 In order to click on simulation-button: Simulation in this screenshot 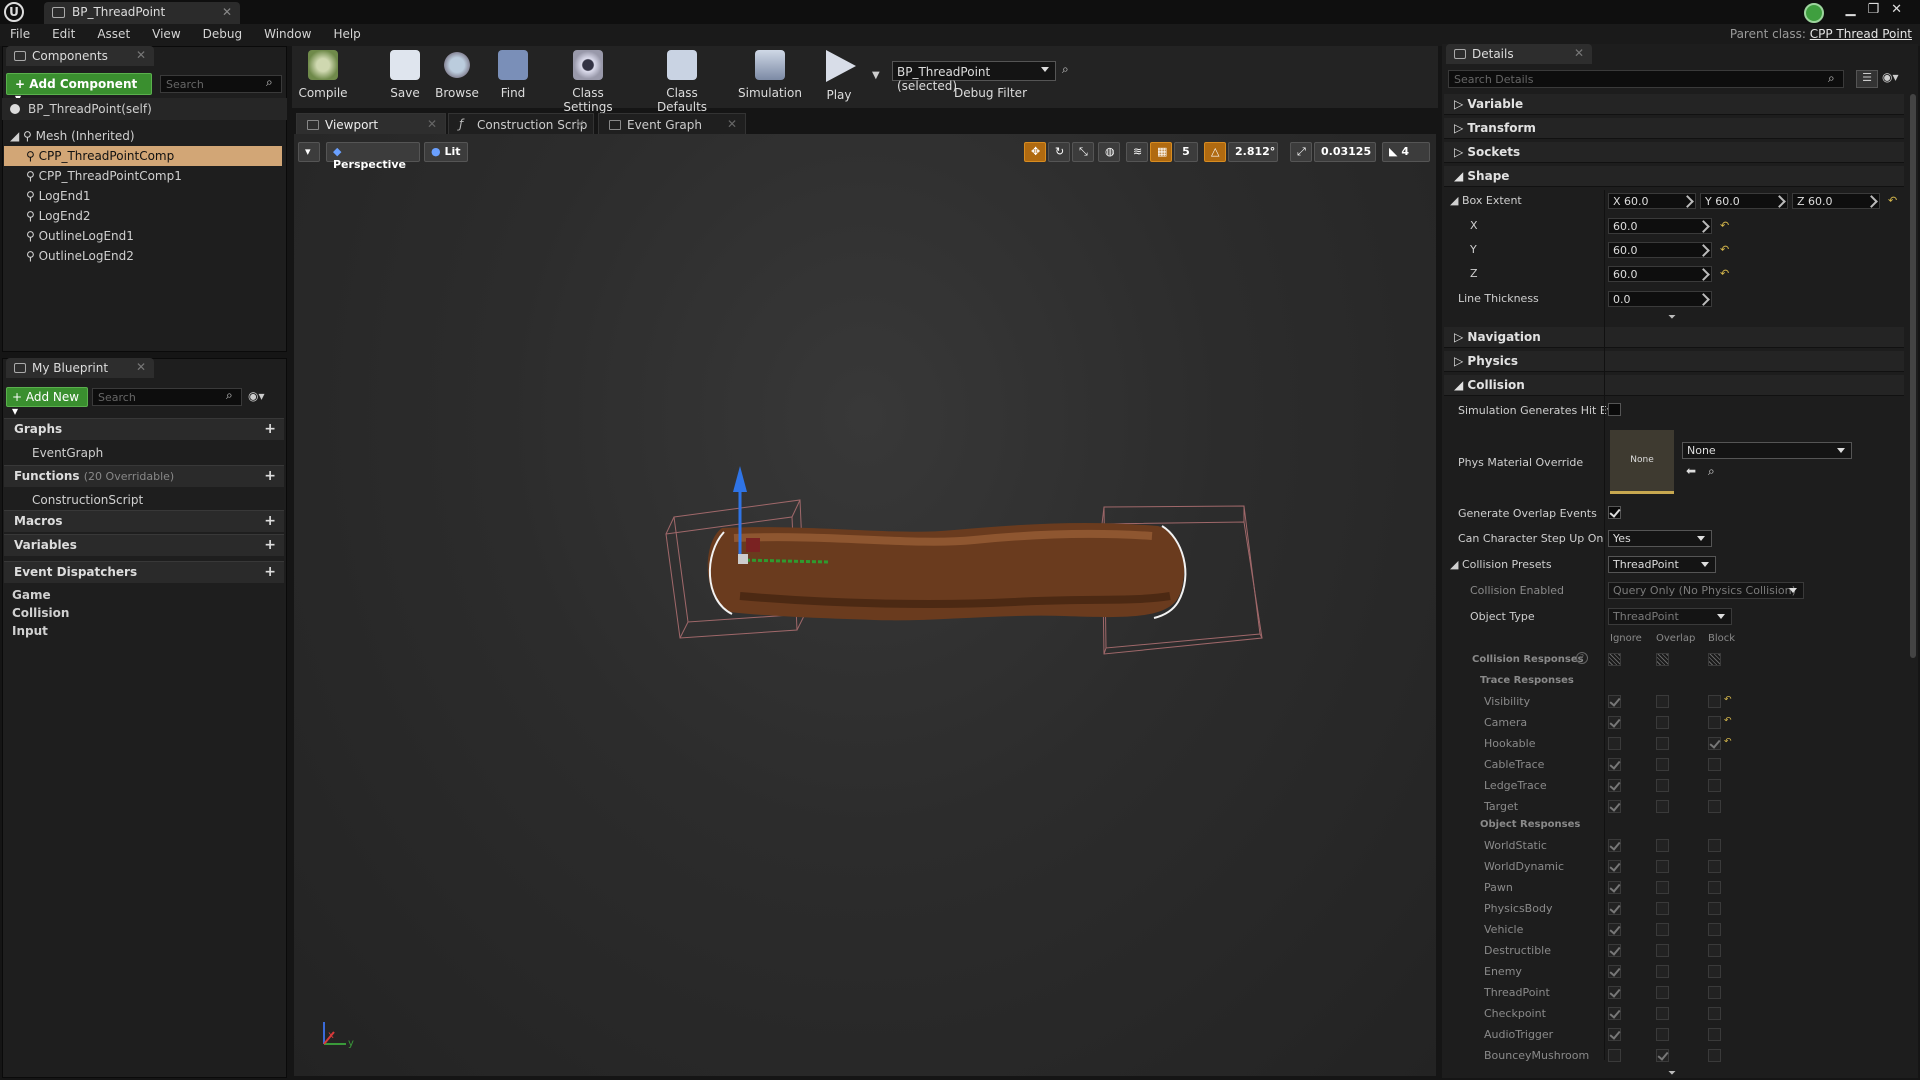, I will do `click(770, 76)`.